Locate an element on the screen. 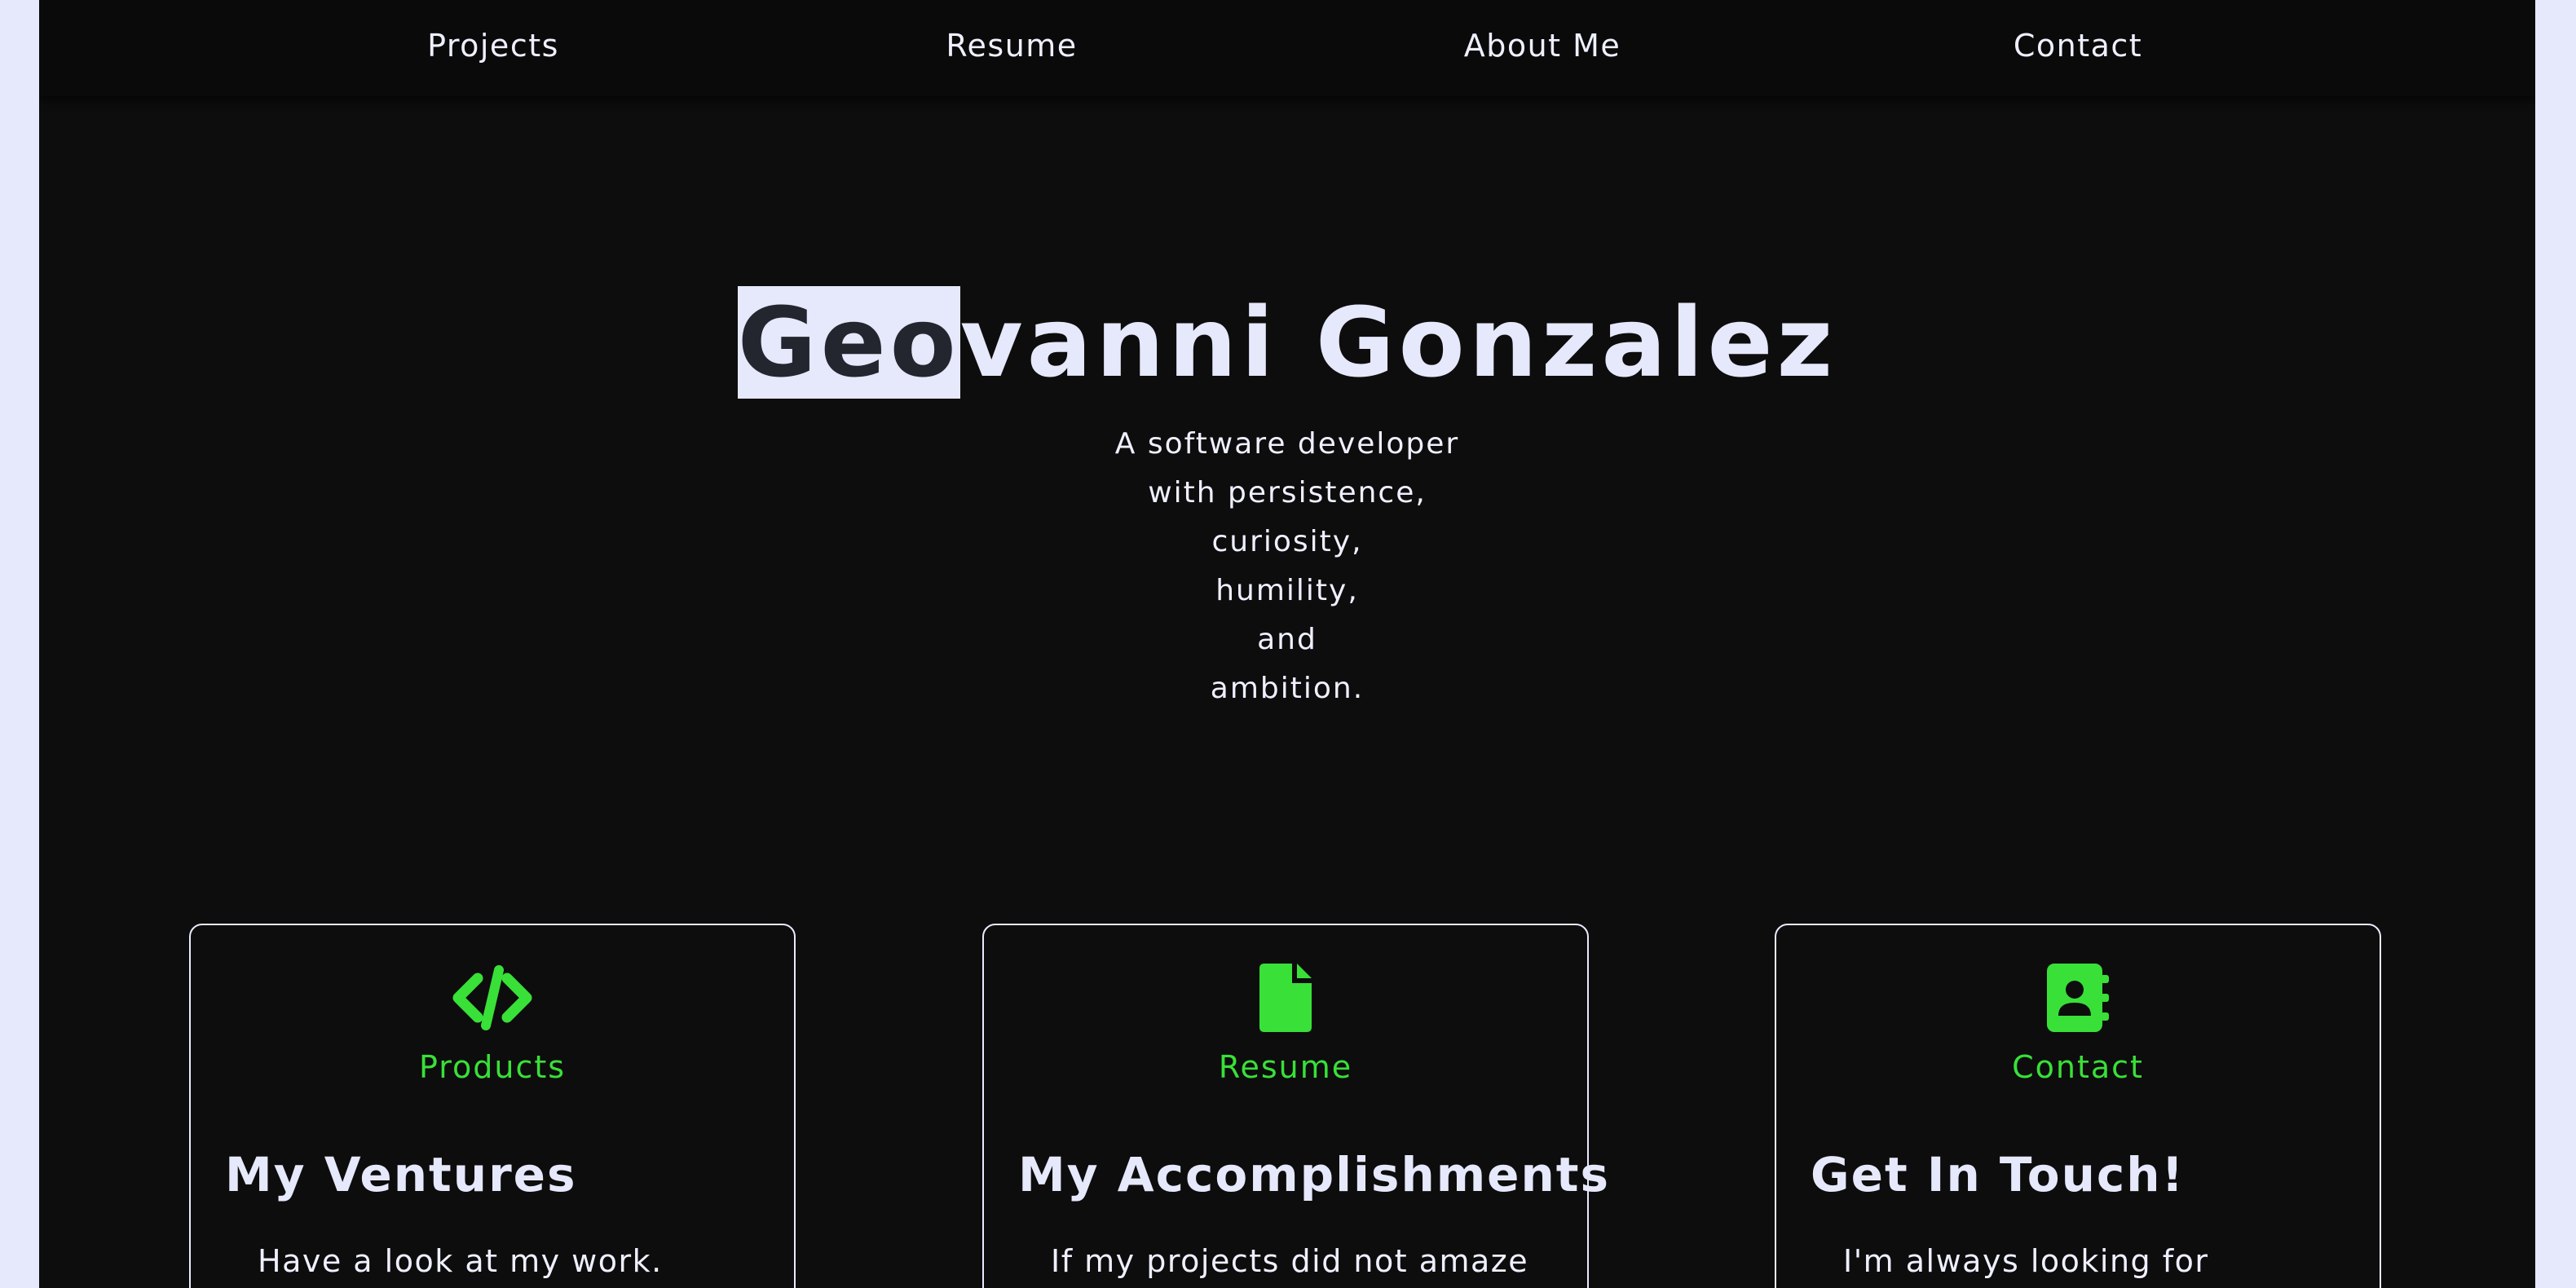 Image resolution: width=2576 pixels, height=1288 pixels. name-rest: vanni Gonzalez is located at coordinates (1398, 342).